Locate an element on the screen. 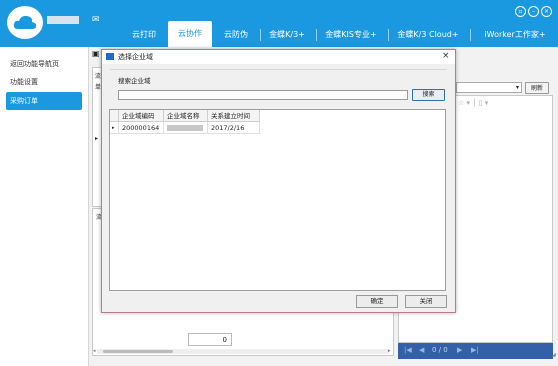 The width and height of the screenshot is (558, 366). cell-name-redacted is located at coordinates (185, 128).